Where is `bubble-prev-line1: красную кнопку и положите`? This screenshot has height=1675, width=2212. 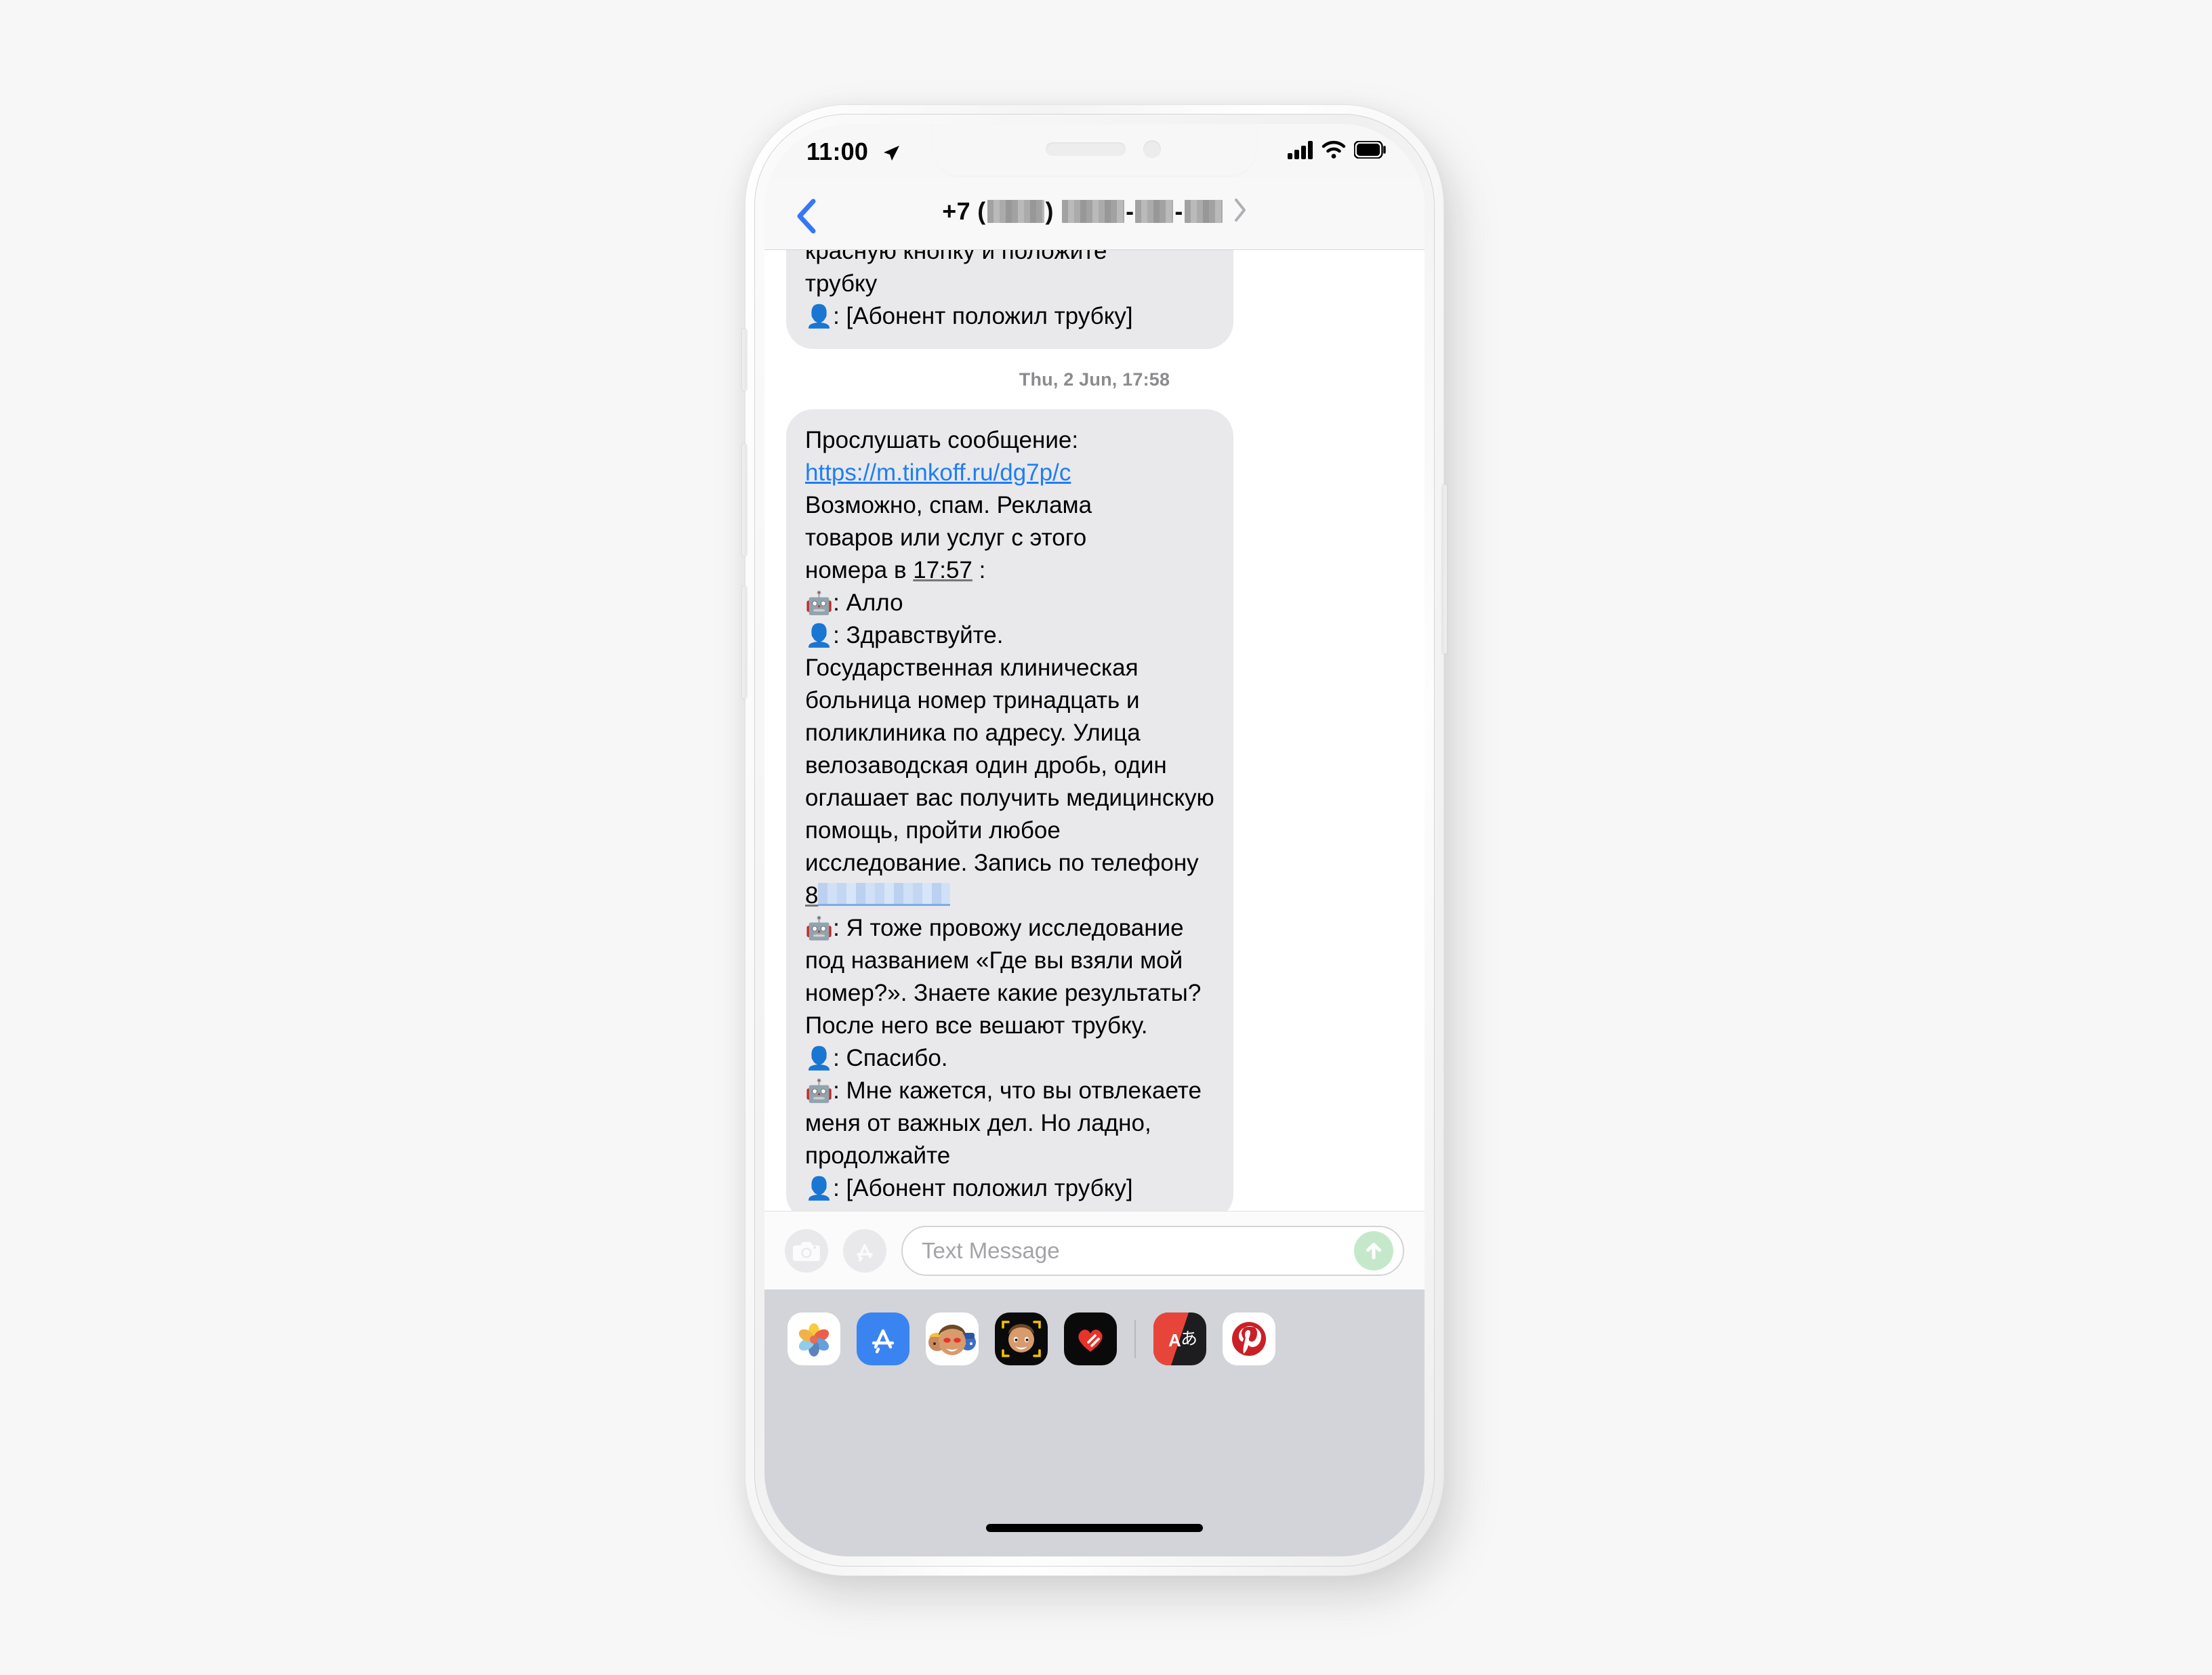
bubble-prev-line1: красную кнопку и положите is located at coordinates (956, 257).